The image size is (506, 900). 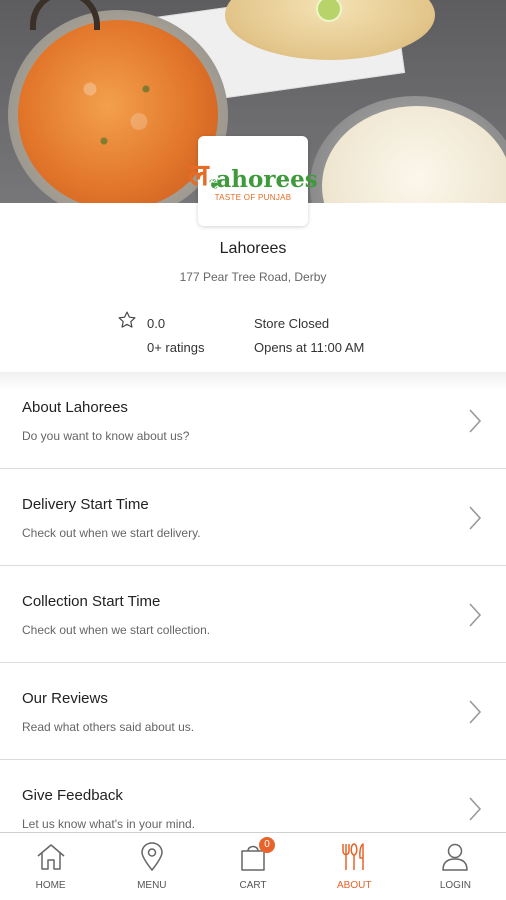 What do you see at coordinates (353, 856) in the screenshot?
I see `restaurant-icon` at bounding box center [353, 856].